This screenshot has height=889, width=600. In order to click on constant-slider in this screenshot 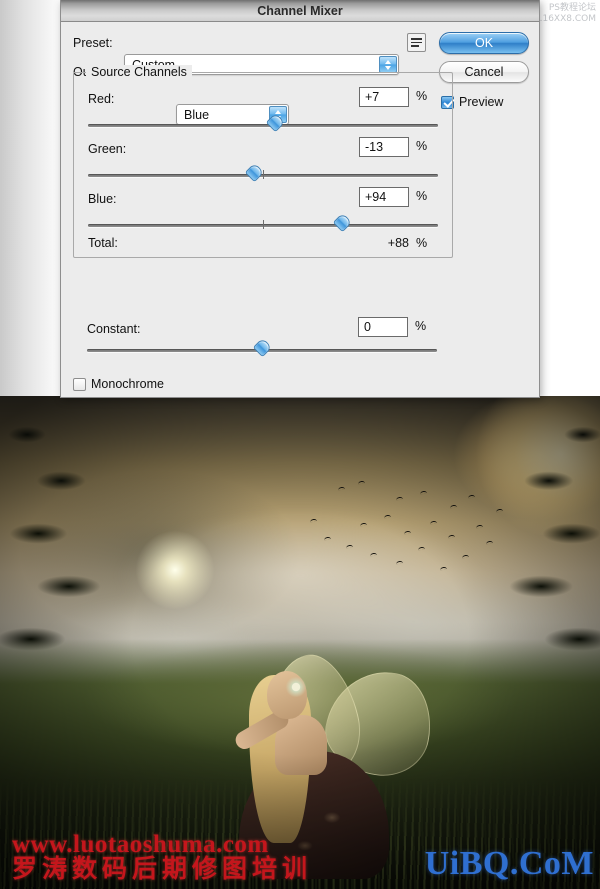, I will do `click(262, 347)`.